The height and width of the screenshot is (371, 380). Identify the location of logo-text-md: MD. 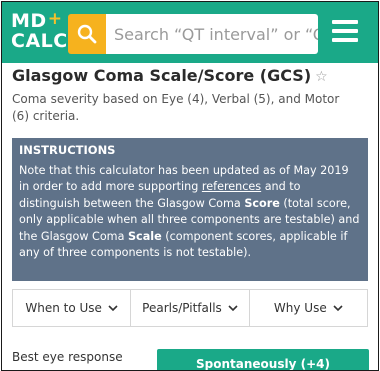
(29, 21).